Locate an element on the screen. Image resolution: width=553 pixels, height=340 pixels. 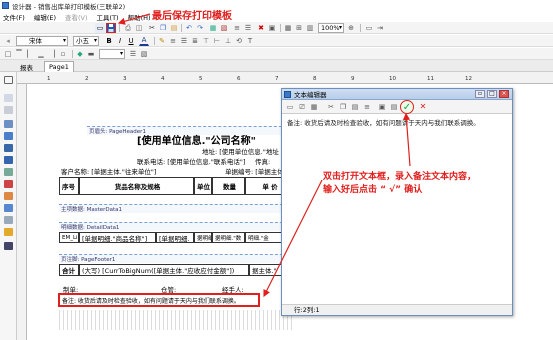
remark-arrow is located at coordinates (293, 238).